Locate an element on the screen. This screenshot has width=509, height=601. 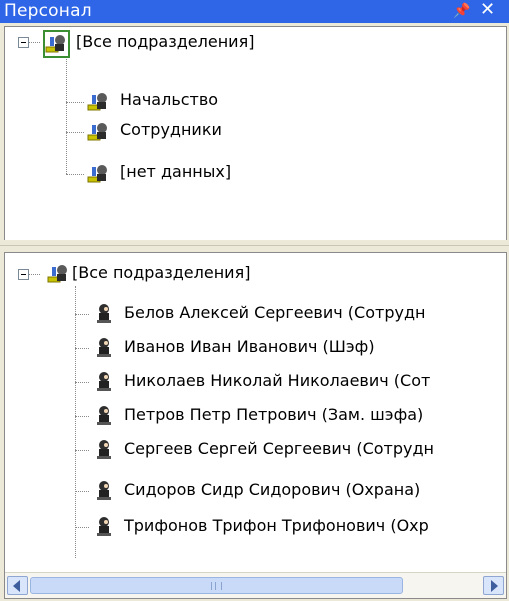
pane-splitter is located at coordinates (254, 246).